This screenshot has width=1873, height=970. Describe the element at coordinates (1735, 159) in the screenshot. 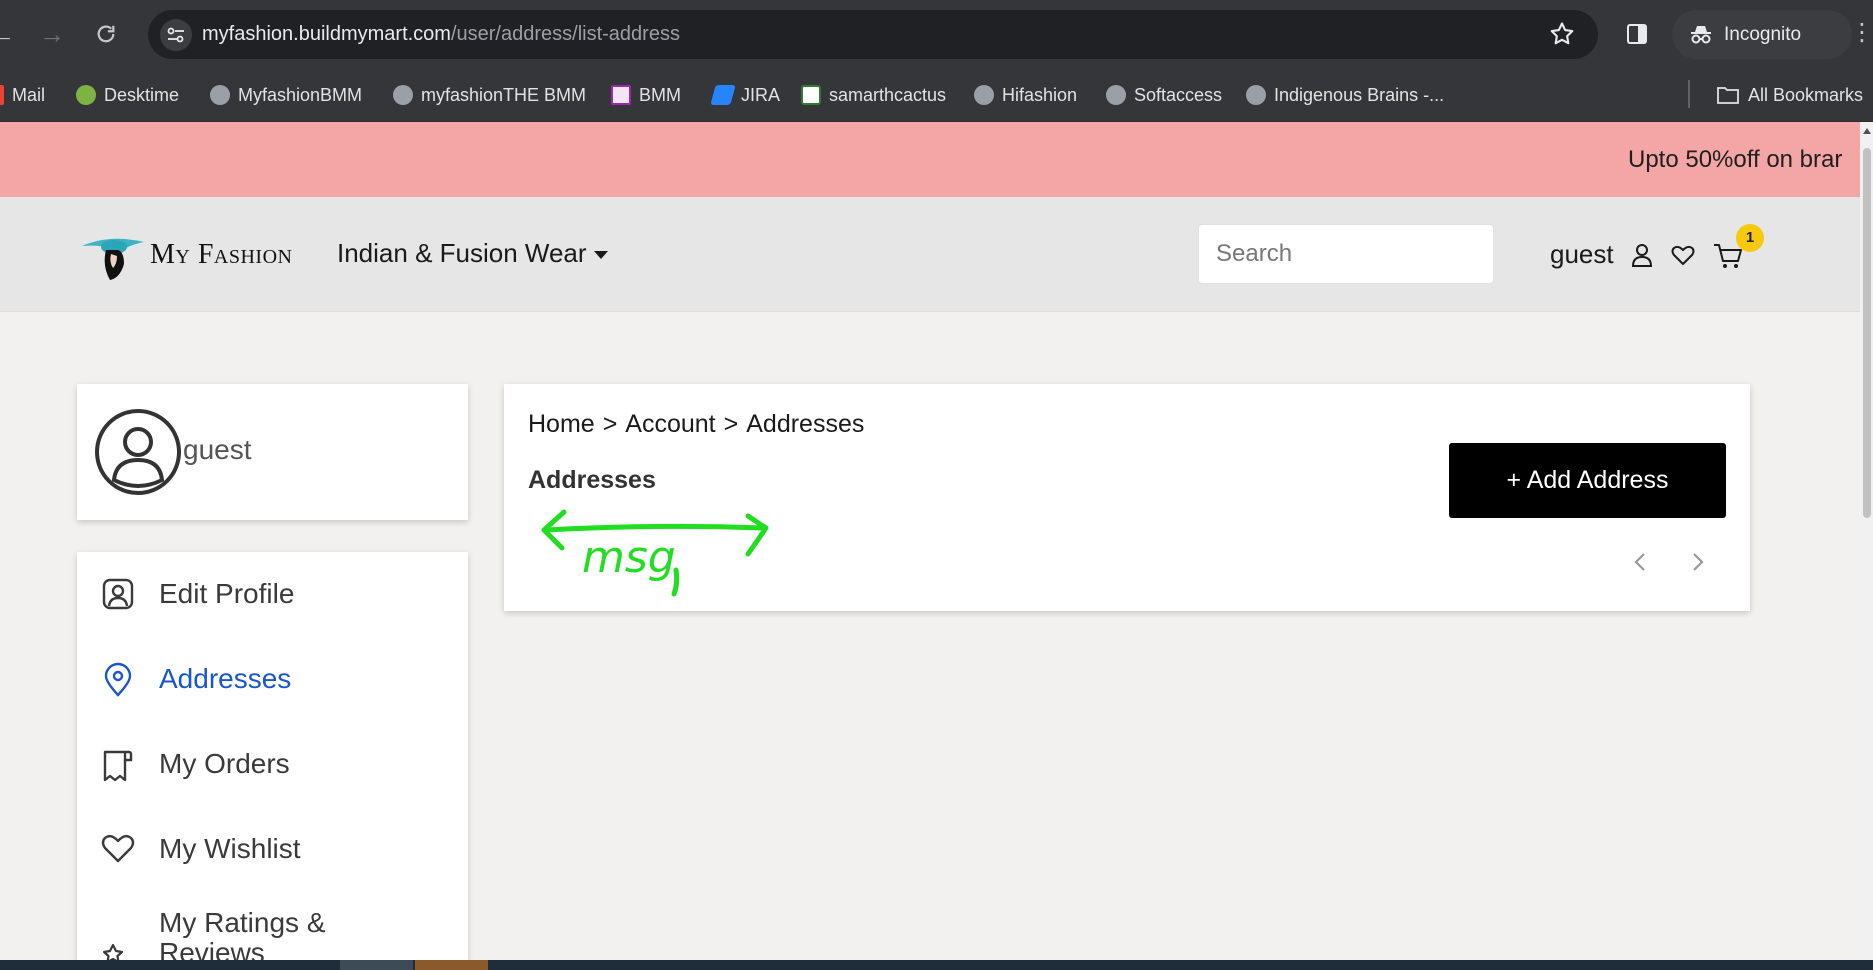

I see `promo-text: Upto 50%off on brar` at that location.